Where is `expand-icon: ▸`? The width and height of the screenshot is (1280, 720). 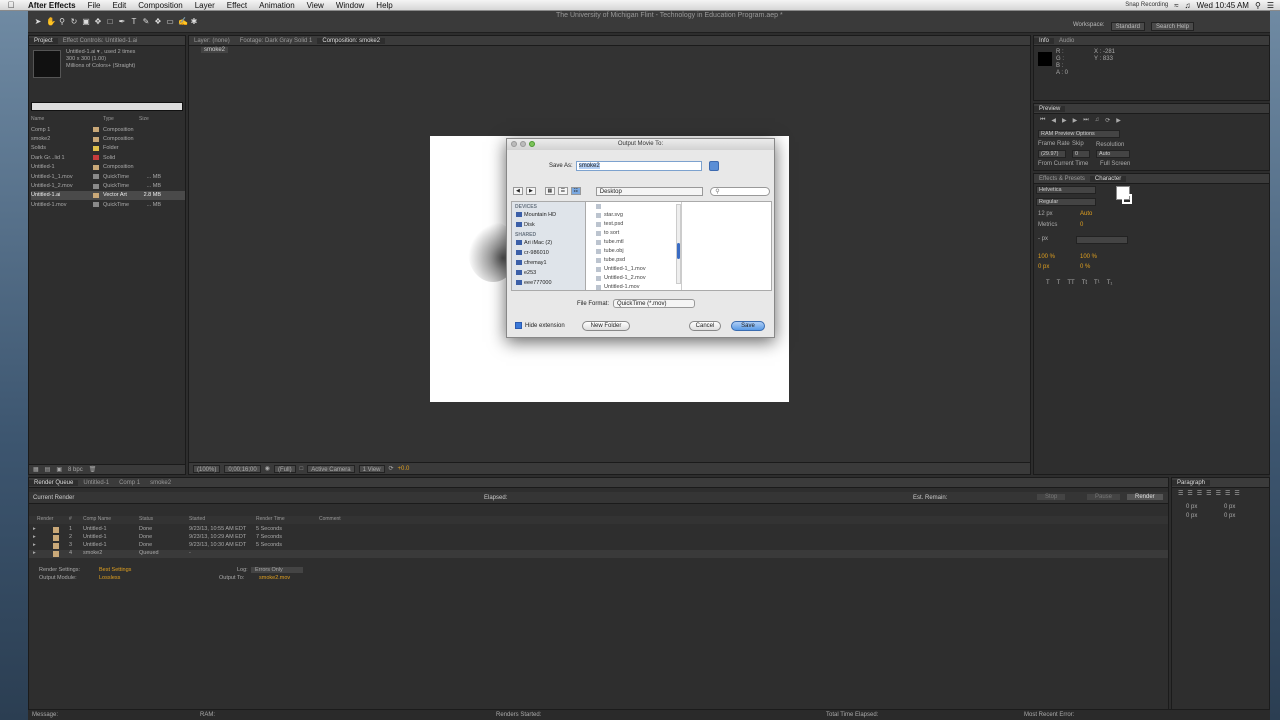 expand-icon: ▸ is located at coordinates (34, 553).